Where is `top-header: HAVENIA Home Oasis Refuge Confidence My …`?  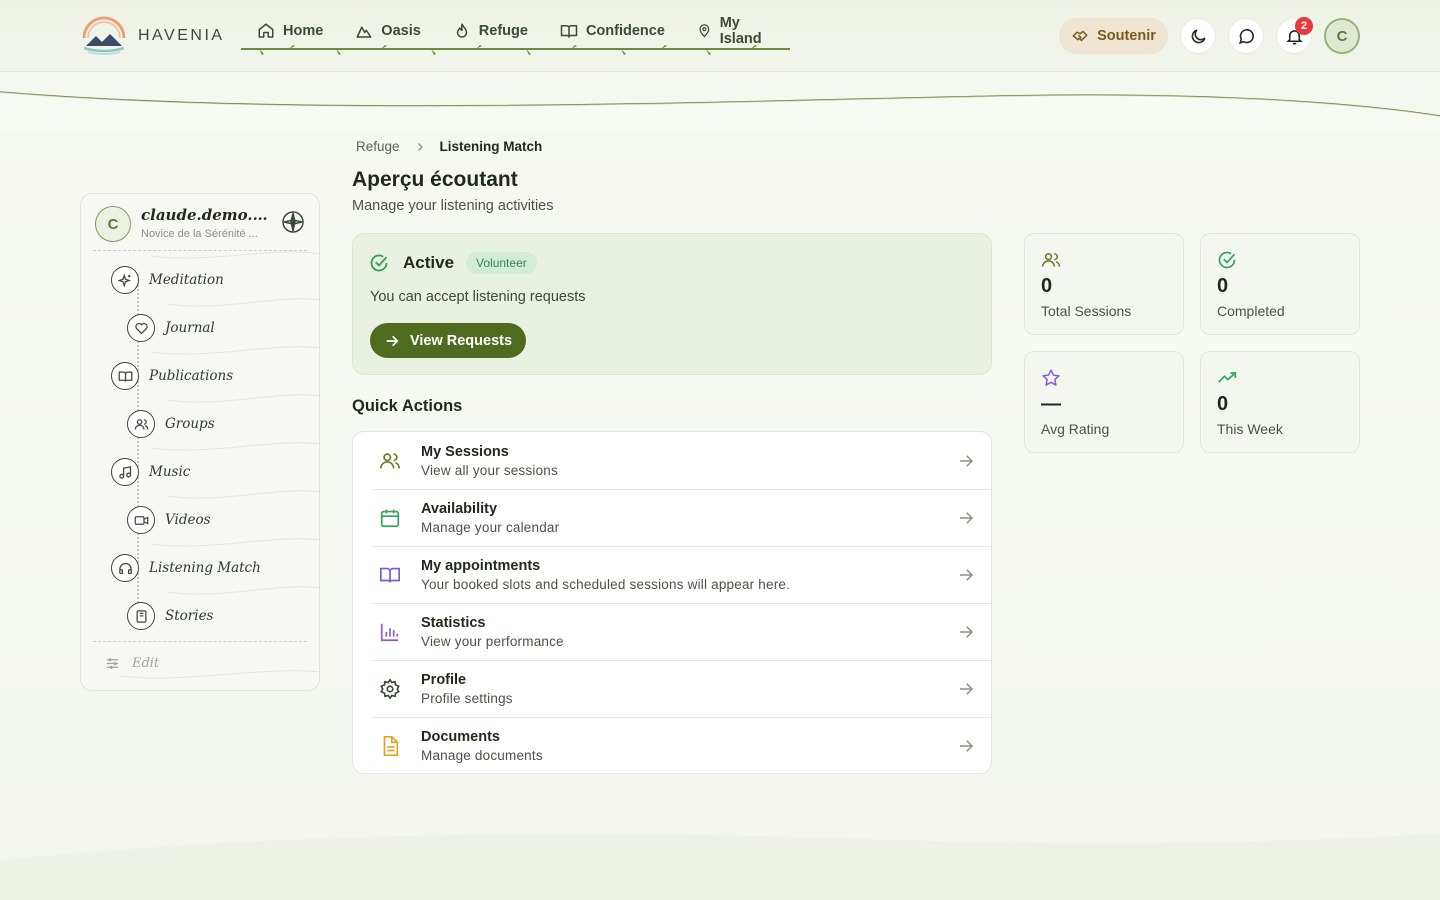 top-header: HAVENIA Home Oasis Refuge Confidence My … is located at coordinates (720, 36).